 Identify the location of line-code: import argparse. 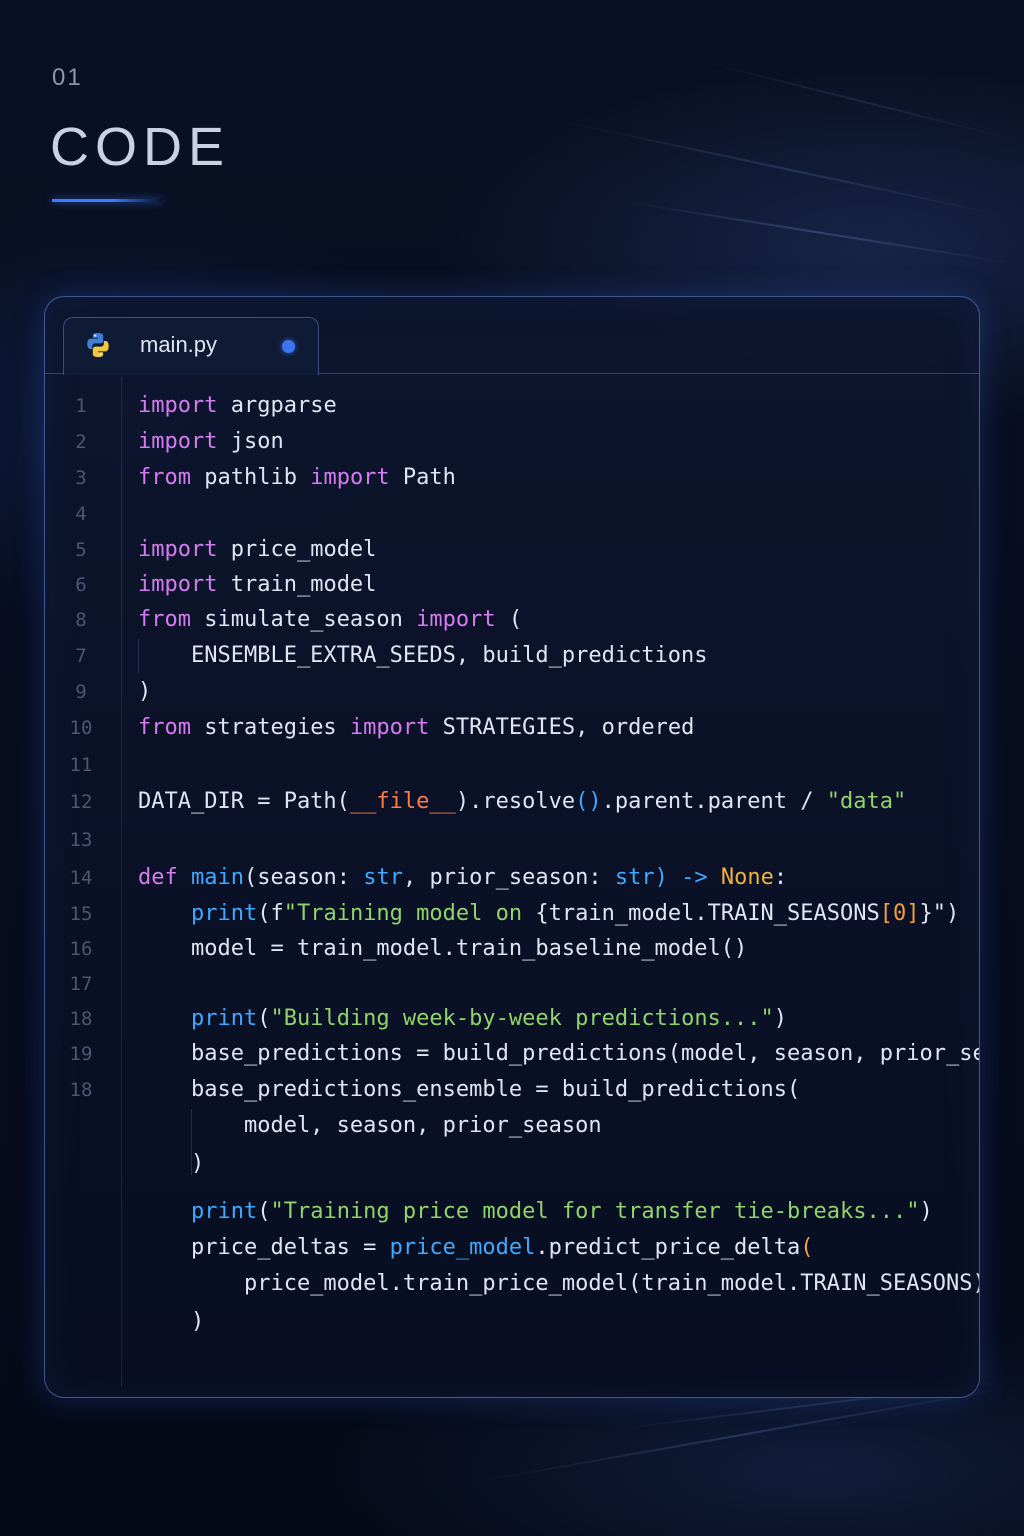
(237, 406).